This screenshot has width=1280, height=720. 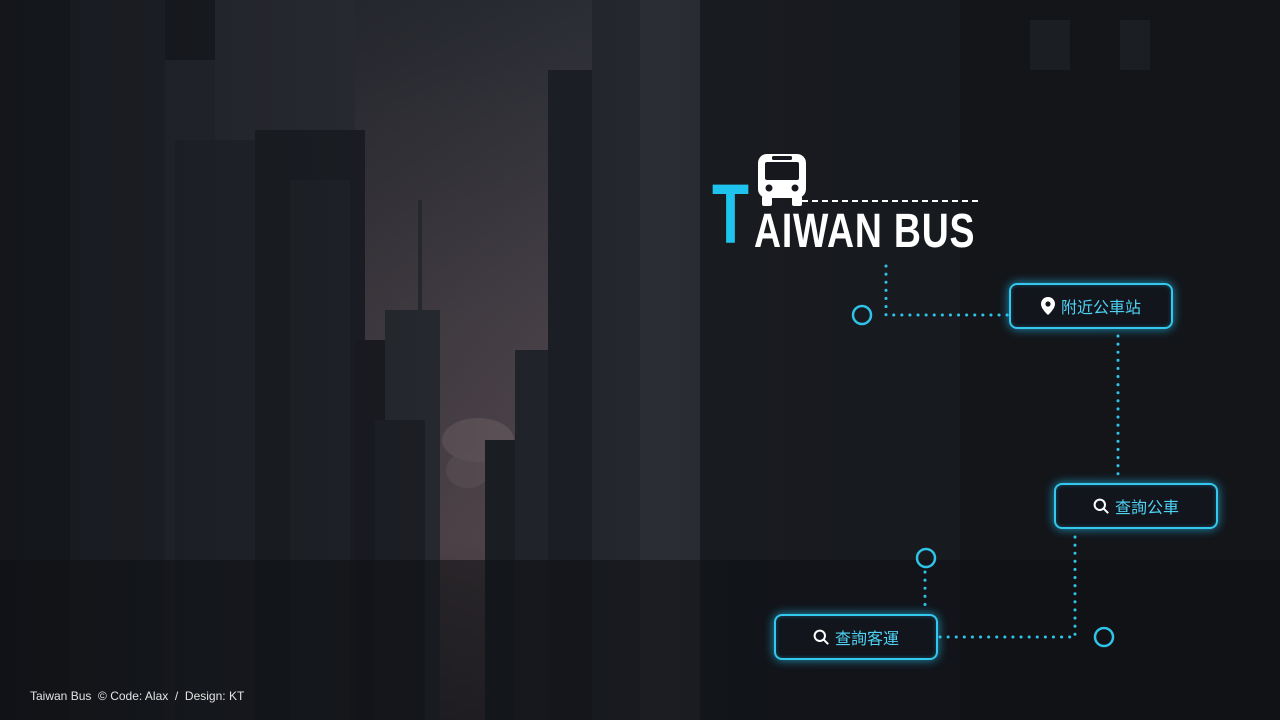 What do you see at coordinates (1100, 307) in the screenshot?
I see `nearby-bus-stops-label: 附近公車站` at bounding box center [1100, 307].